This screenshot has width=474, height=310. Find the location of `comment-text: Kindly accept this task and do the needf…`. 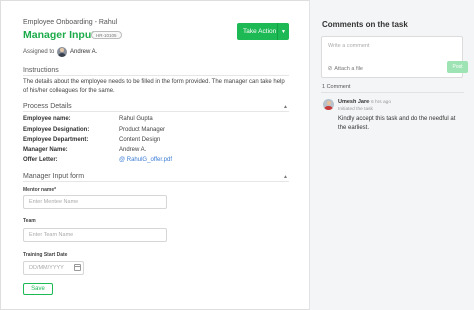

comment-text: Kindly accept this task and do the needf… is located at coordinates (397, 123).